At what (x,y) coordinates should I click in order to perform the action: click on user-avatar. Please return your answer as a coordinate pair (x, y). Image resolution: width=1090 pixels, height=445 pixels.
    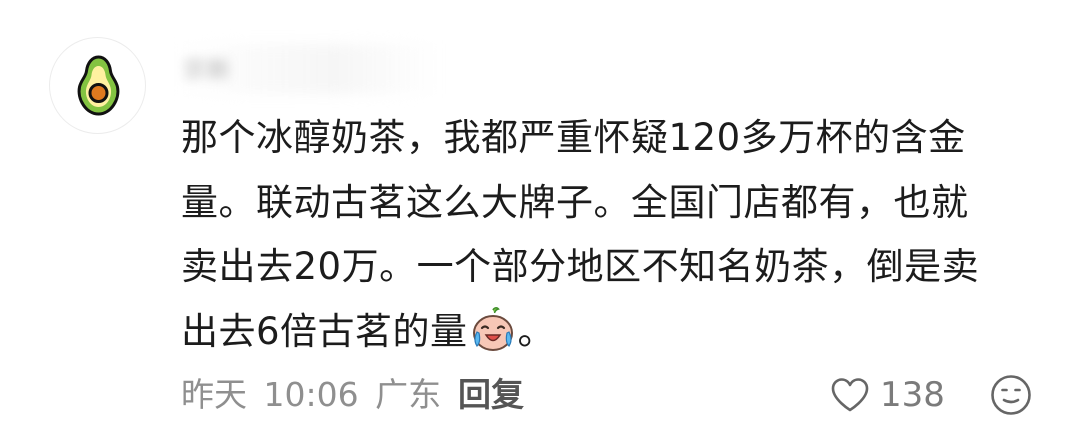
    Looking at the image, I should click on (97, 85).